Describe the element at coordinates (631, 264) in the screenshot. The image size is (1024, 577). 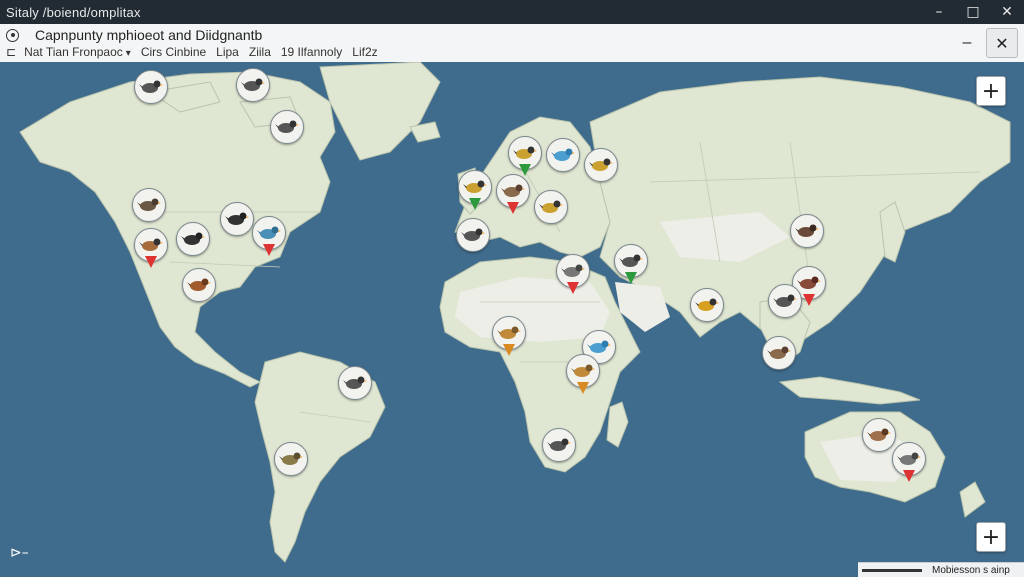
I see `bird-marker-middle-east` at that location.